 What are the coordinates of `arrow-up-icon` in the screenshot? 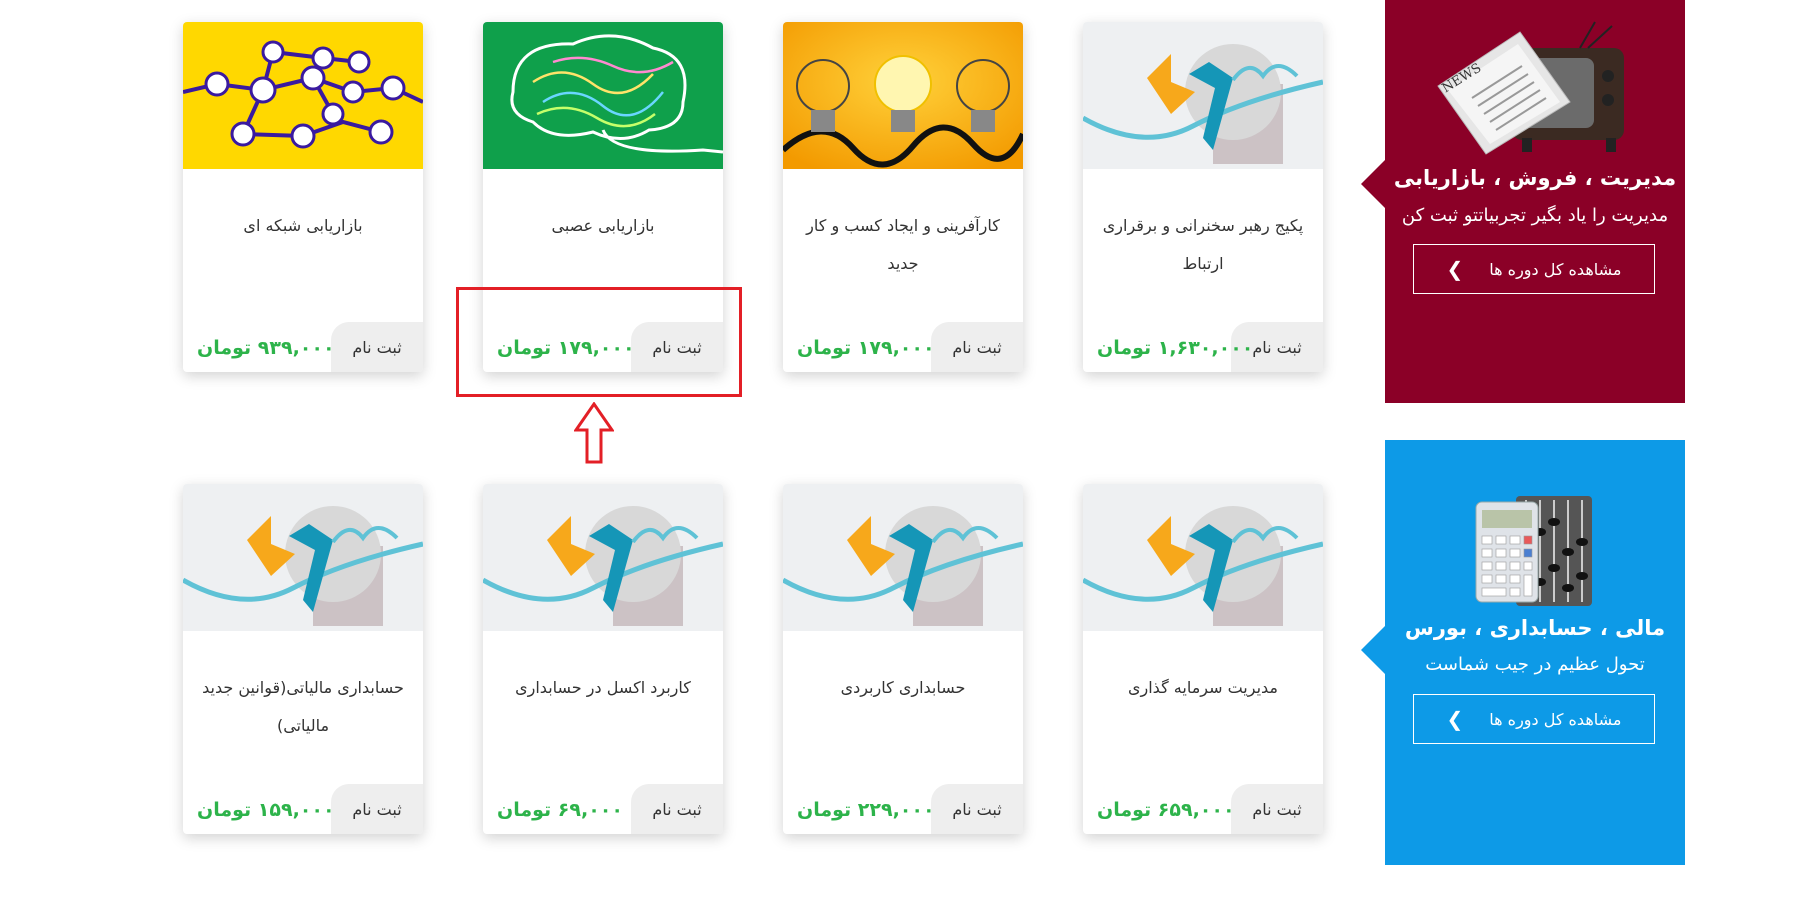 It's located at (594, 433).